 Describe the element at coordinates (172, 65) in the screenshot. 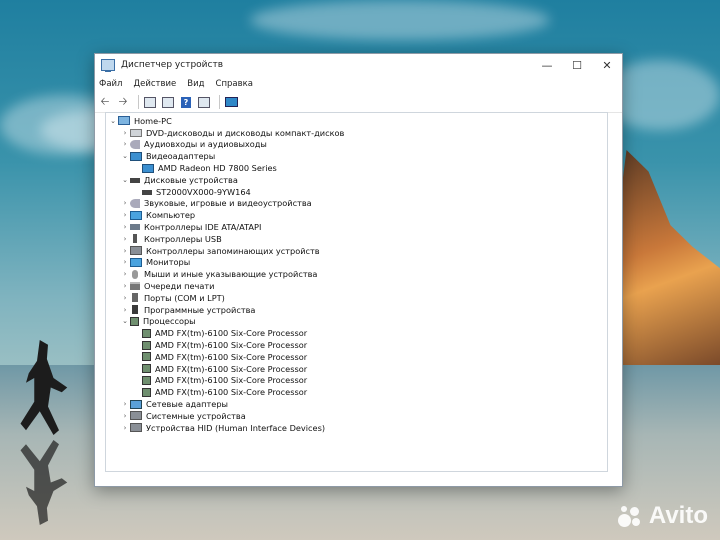

I see `window-title: Диспетчер устройств` at that location.